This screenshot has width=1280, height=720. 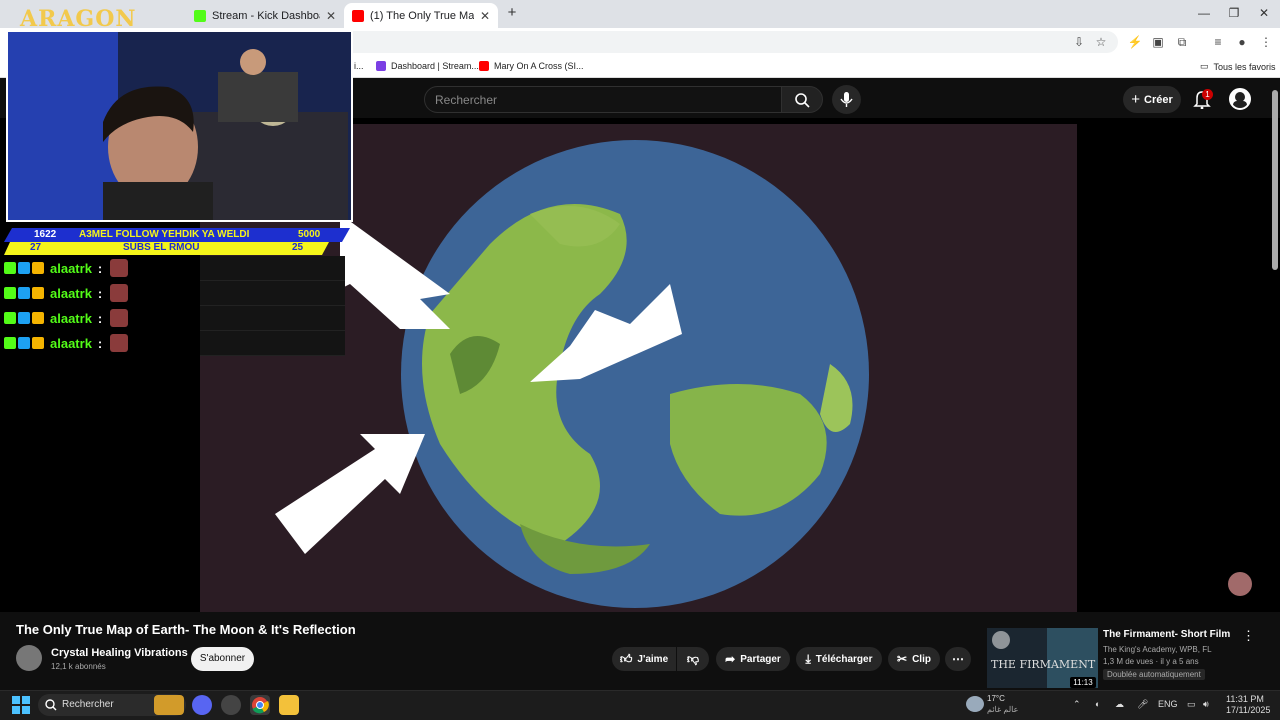 I want to click on chrome-icon, so click(x=260, y=705).